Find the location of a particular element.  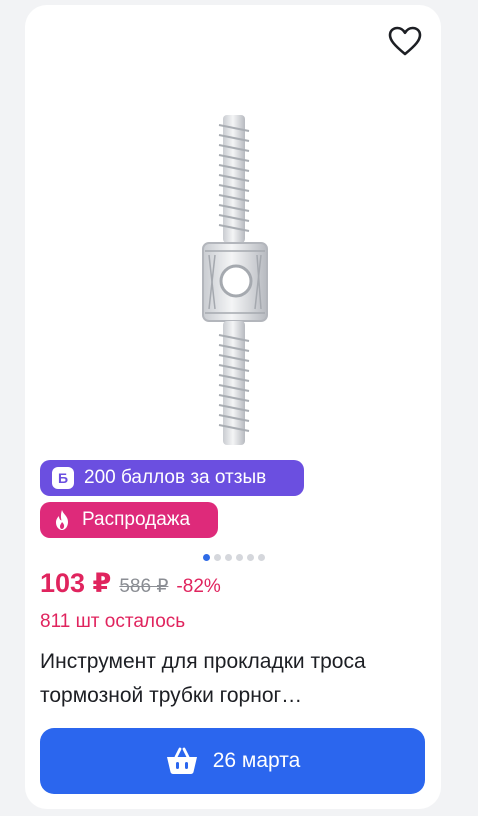

points-badge: Б 200 баллов за отзыв is located at coordinates (172, 478).